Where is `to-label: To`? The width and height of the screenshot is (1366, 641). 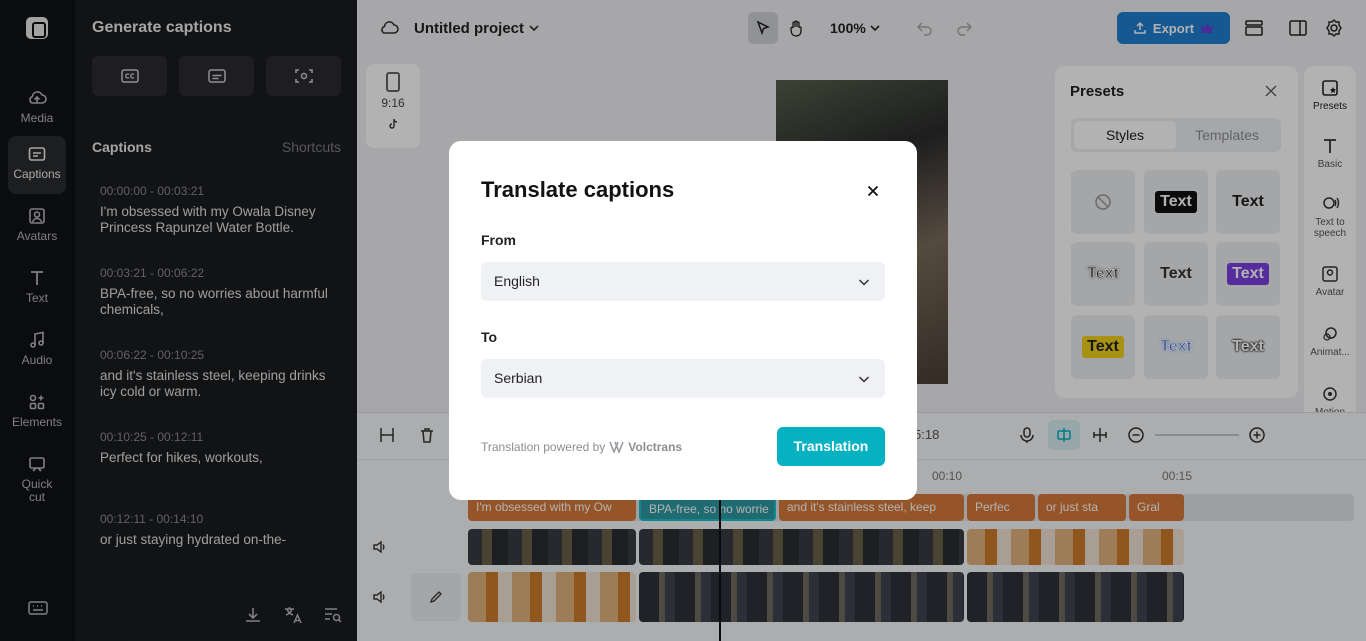
to-label: To is located at coordinates (489, 337).